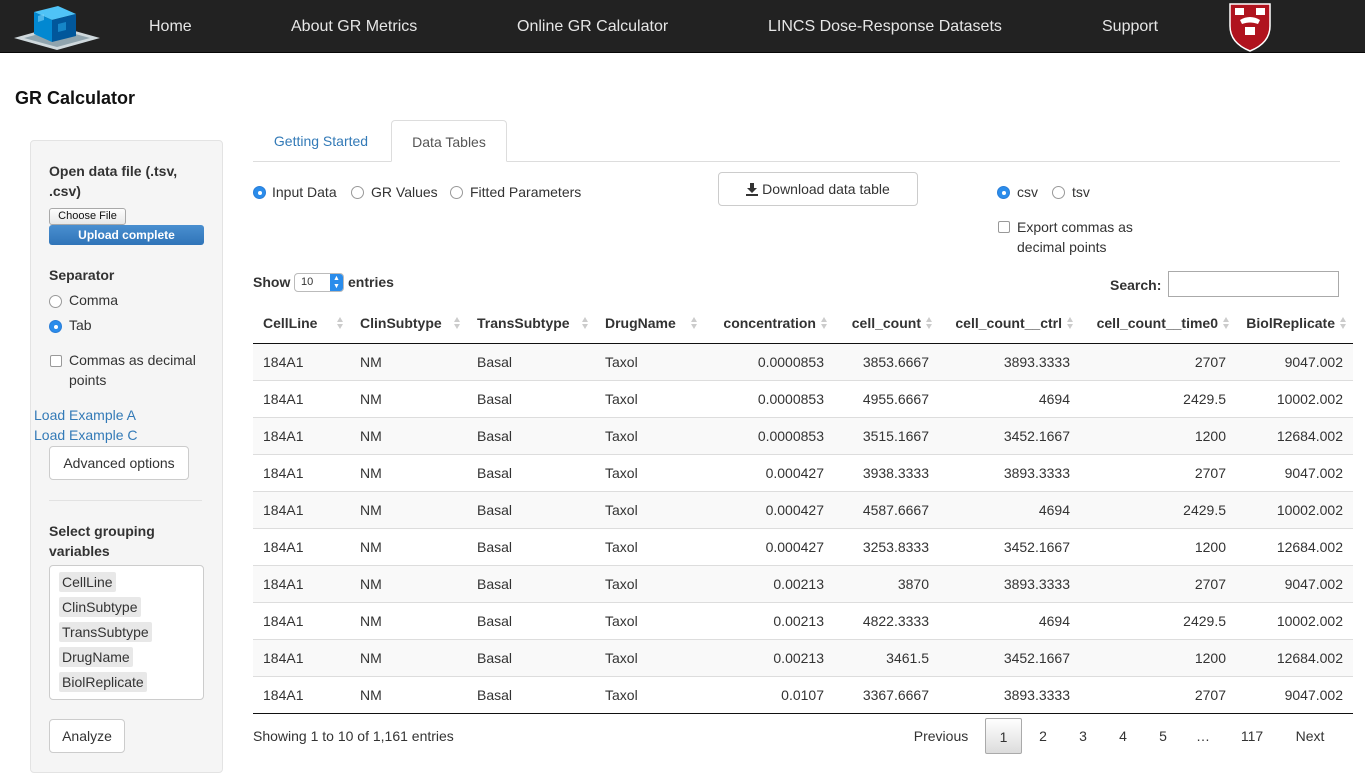 This screenshot has width=1365, height=780. I want to click on separator-tab-radio, so click(55, 326).